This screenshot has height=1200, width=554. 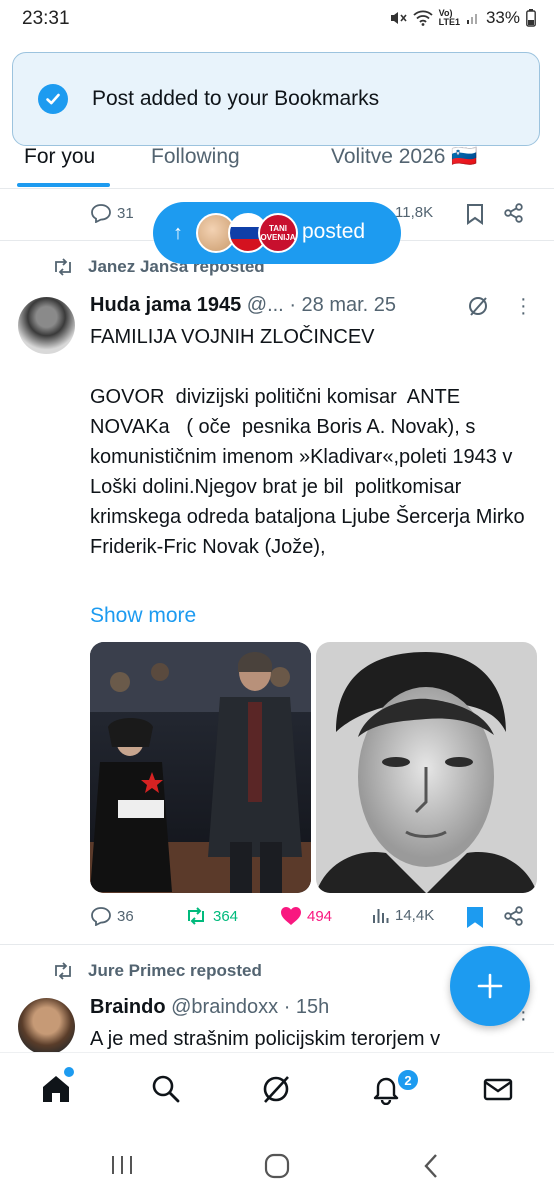 What do you see at coordinates (343, 305) in the screenshot?
I see `post-time: · 28 mar. 25` at bounding box center [343, 305].